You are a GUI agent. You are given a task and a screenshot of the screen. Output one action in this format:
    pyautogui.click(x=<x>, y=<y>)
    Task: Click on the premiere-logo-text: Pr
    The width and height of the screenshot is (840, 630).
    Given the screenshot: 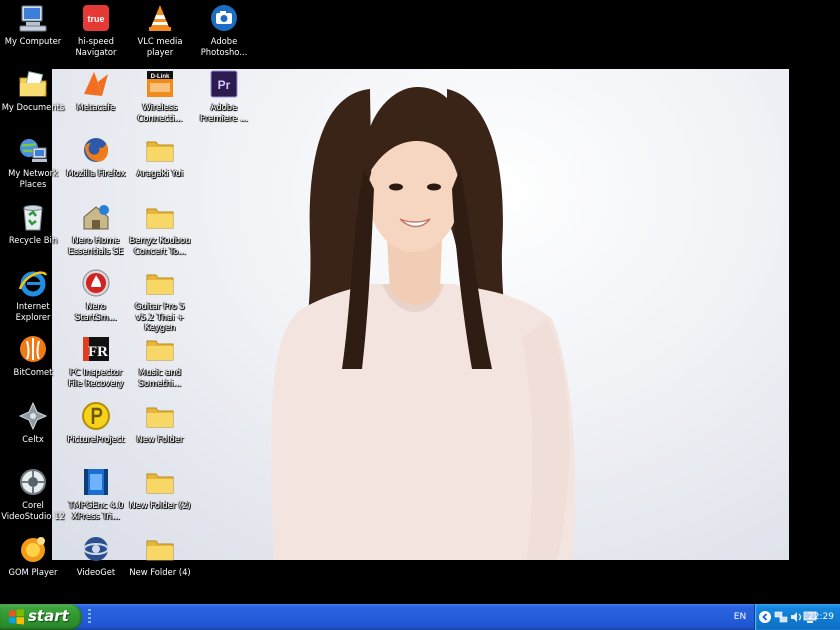 What is the action you would take?
    pyautogui.click(x=224, y=85)
    